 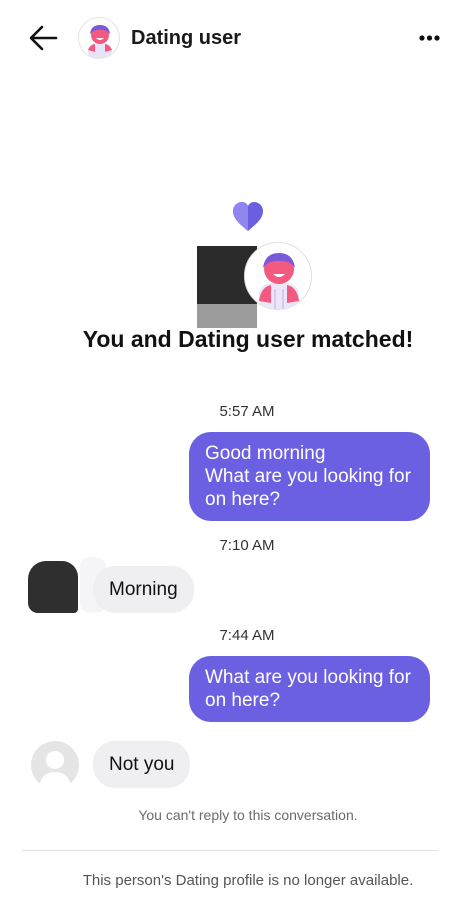 I want to click on redaction-gray, so click(x=227, y=316).